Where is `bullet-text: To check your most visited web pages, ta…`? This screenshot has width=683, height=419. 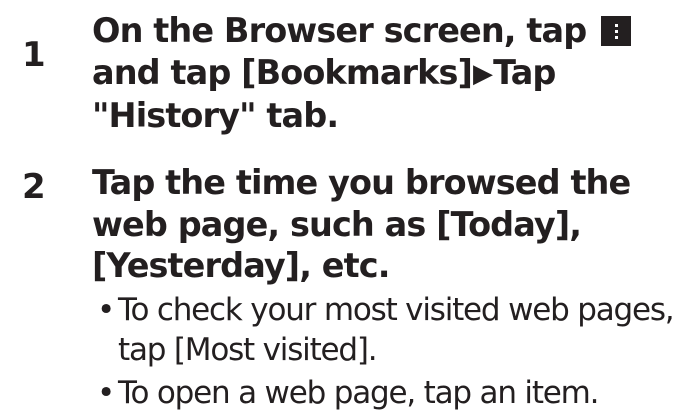 bullet-text: To check your most visited web pages, ta… is located at coordinates (396, 330).